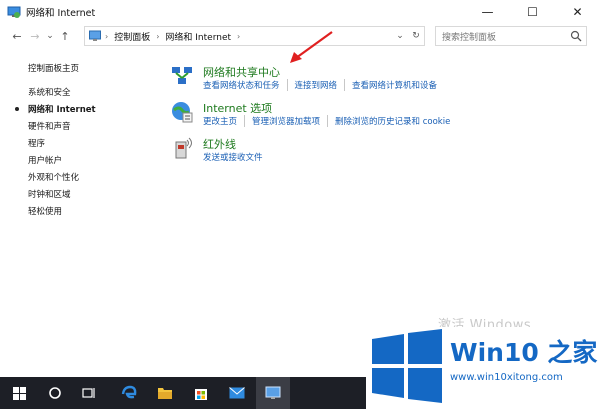  I want to click on address-bar: › 控制面板 › 网络和 Internet › ⌄ ↻, so click(254, 36).